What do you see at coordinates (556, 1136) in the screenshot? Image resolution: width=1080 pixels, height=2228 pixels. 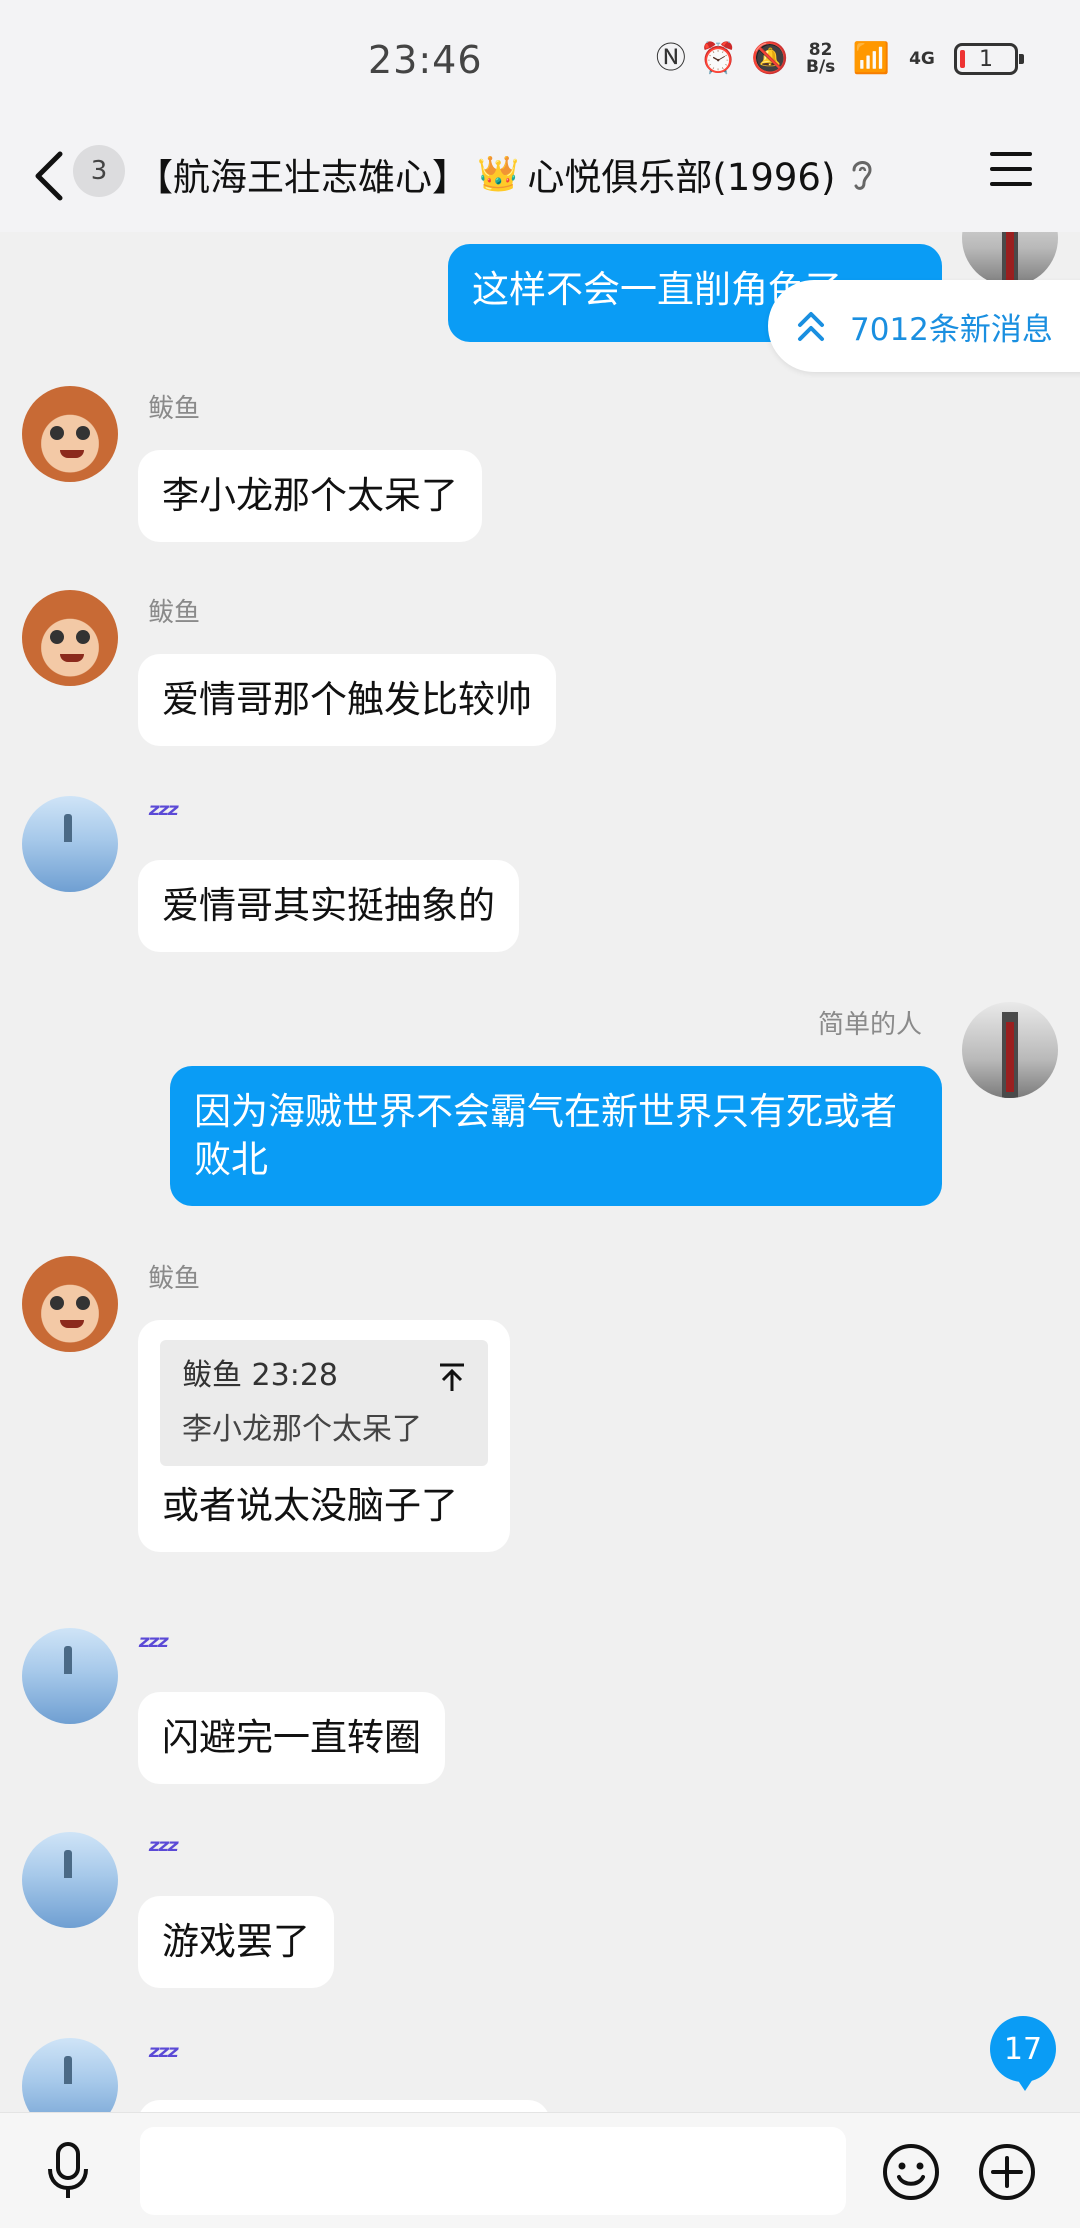 I see `message-bubble: 因为海贼世界不会霸气在新世界只有死或者败北` at bounding box center [556, 1136].